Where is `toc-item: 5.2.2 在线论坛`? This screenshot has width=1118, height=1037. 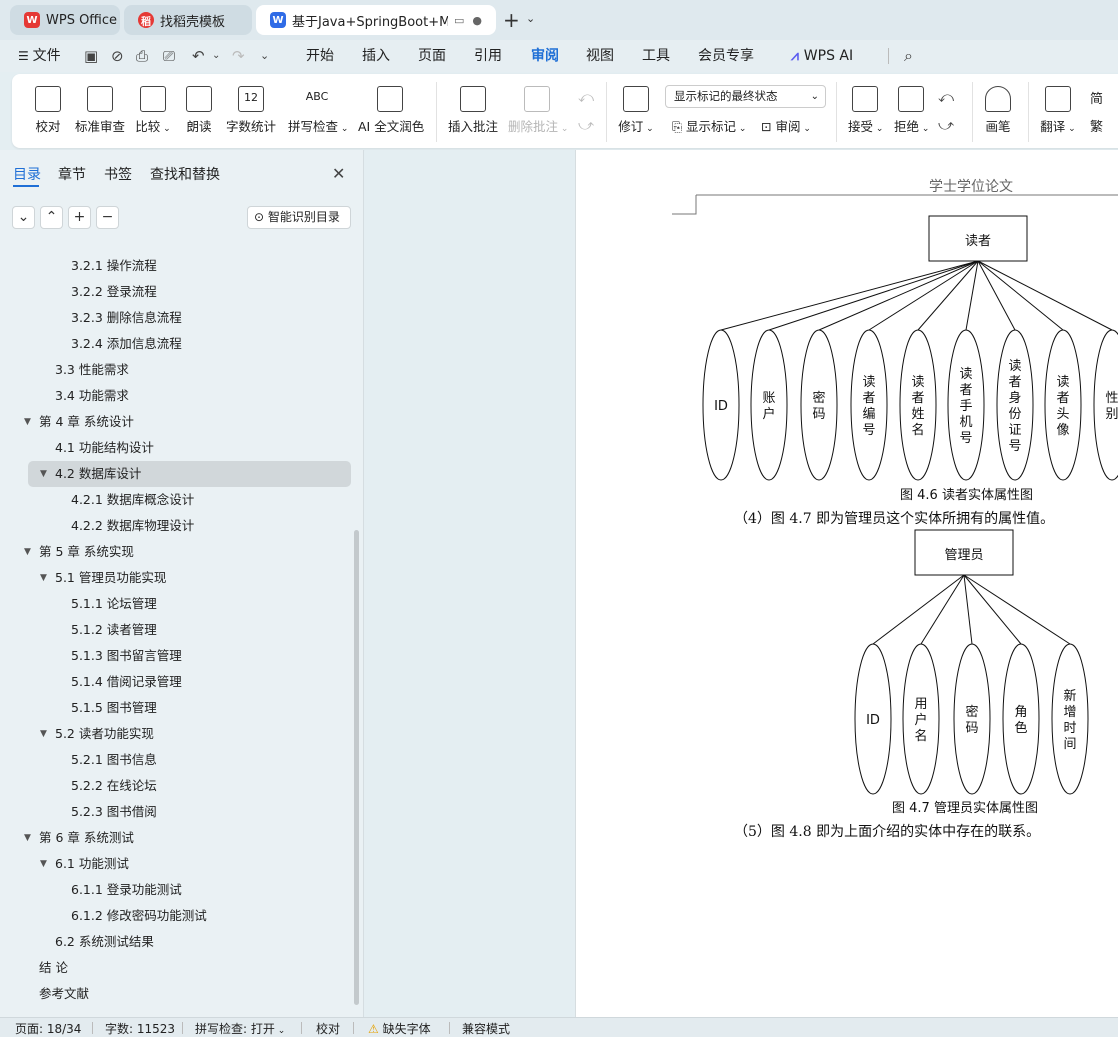 toc-item: 5.2.2 在线论坛 is located at coordinates (182, 786).